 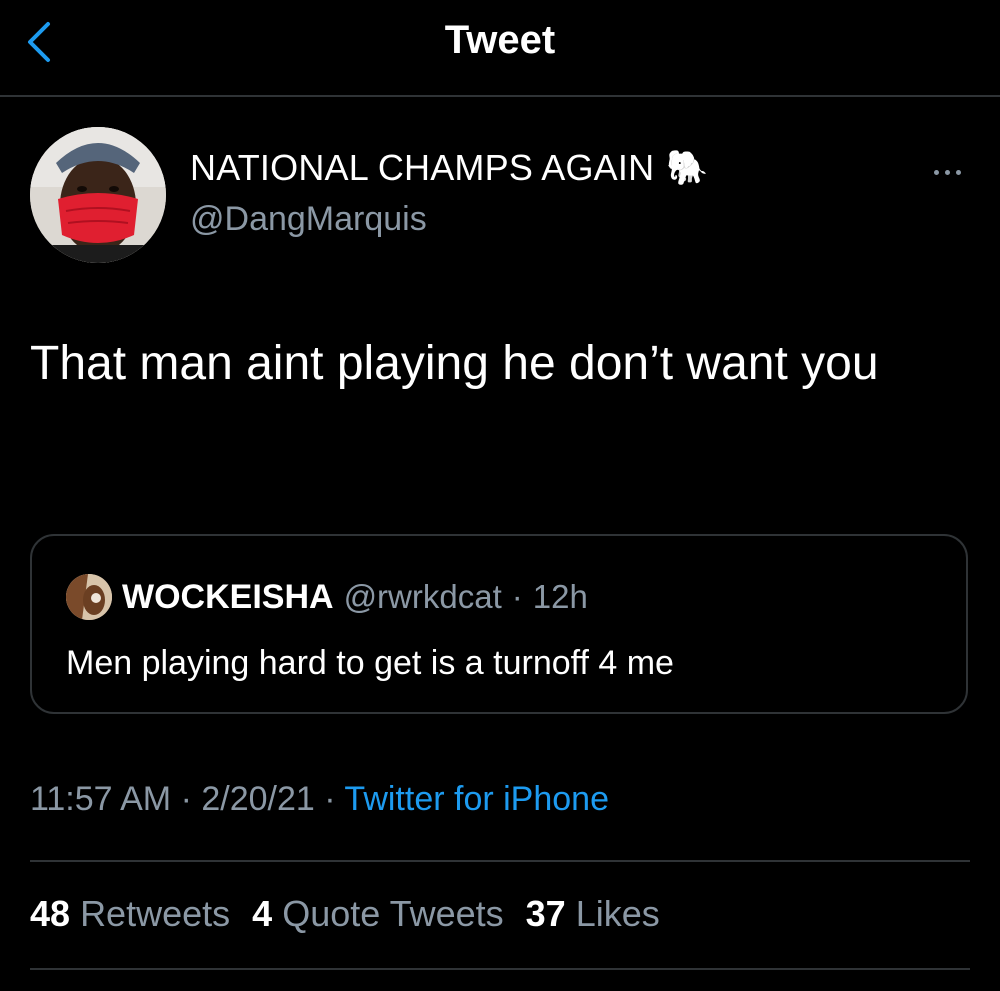 What do you see at coordinates (687, 168) in the screenshot?
I see `elephant-emoji: 🐘` at bounding box center [687, 168].